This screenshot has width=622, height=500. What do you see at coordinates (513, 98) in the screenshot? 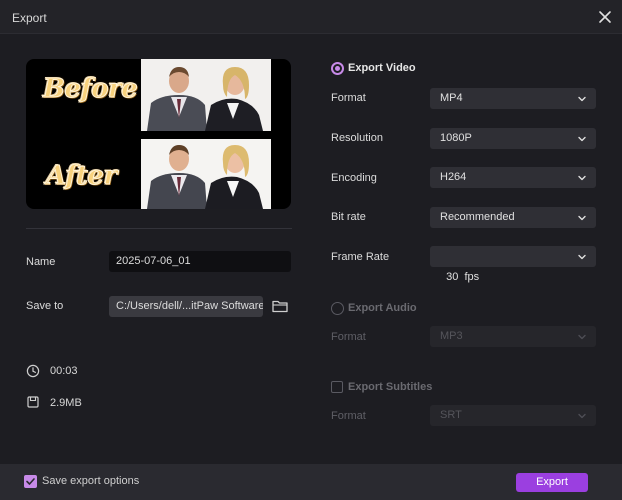
I see `format-select: MP4` at bounding box center [513, 98].